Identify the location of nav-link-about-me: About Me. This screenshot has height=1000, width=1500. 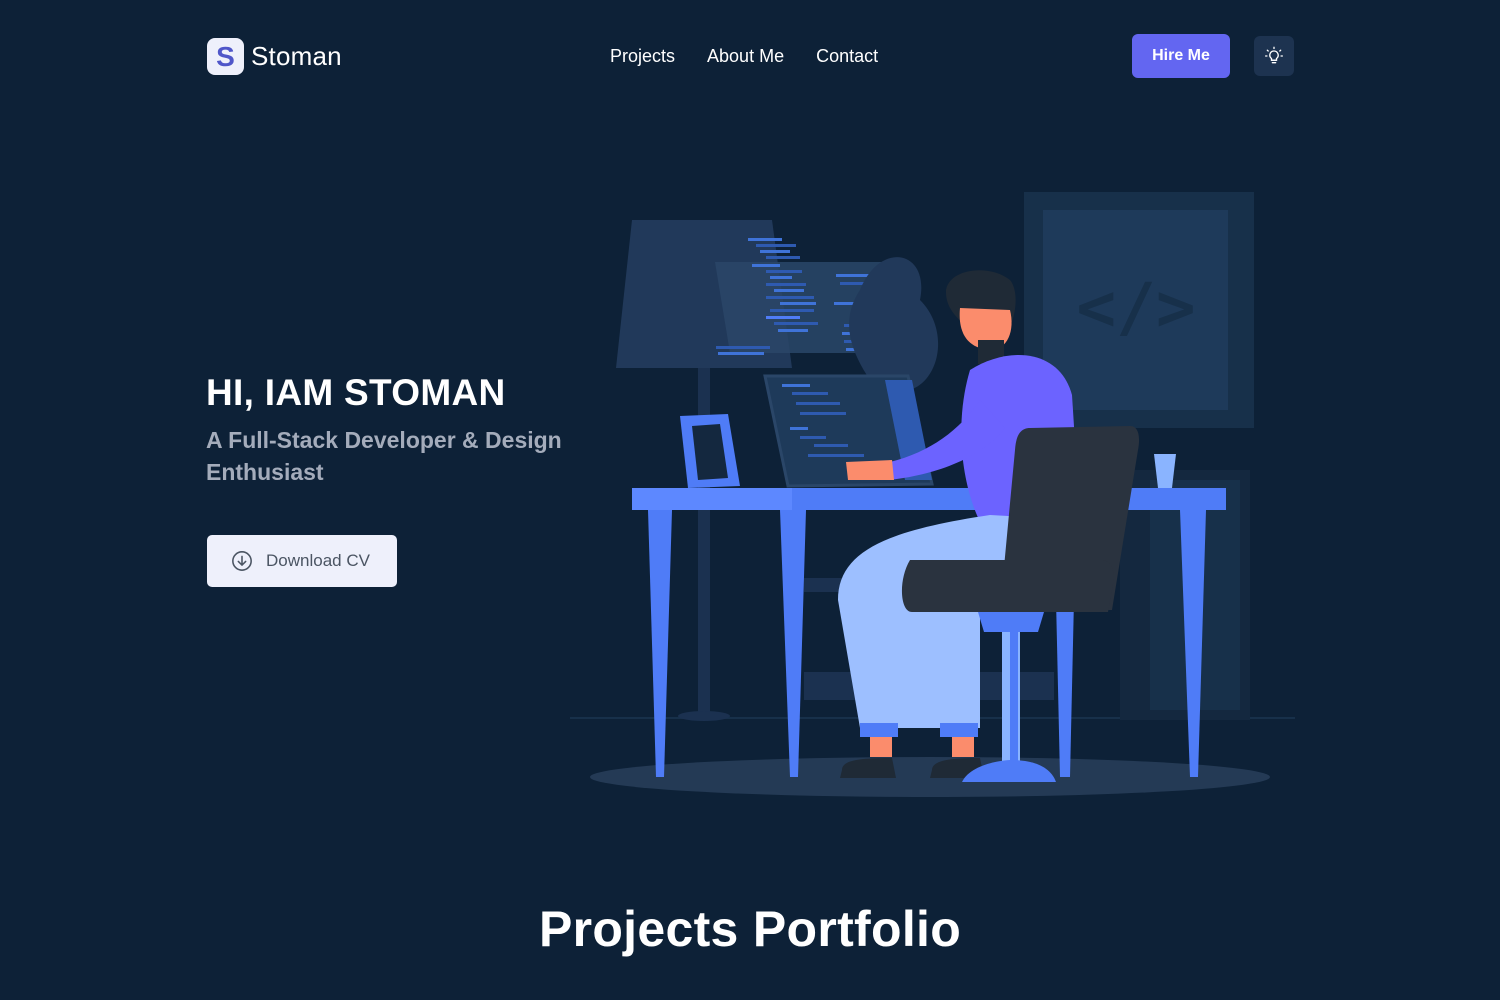
(745, 56).